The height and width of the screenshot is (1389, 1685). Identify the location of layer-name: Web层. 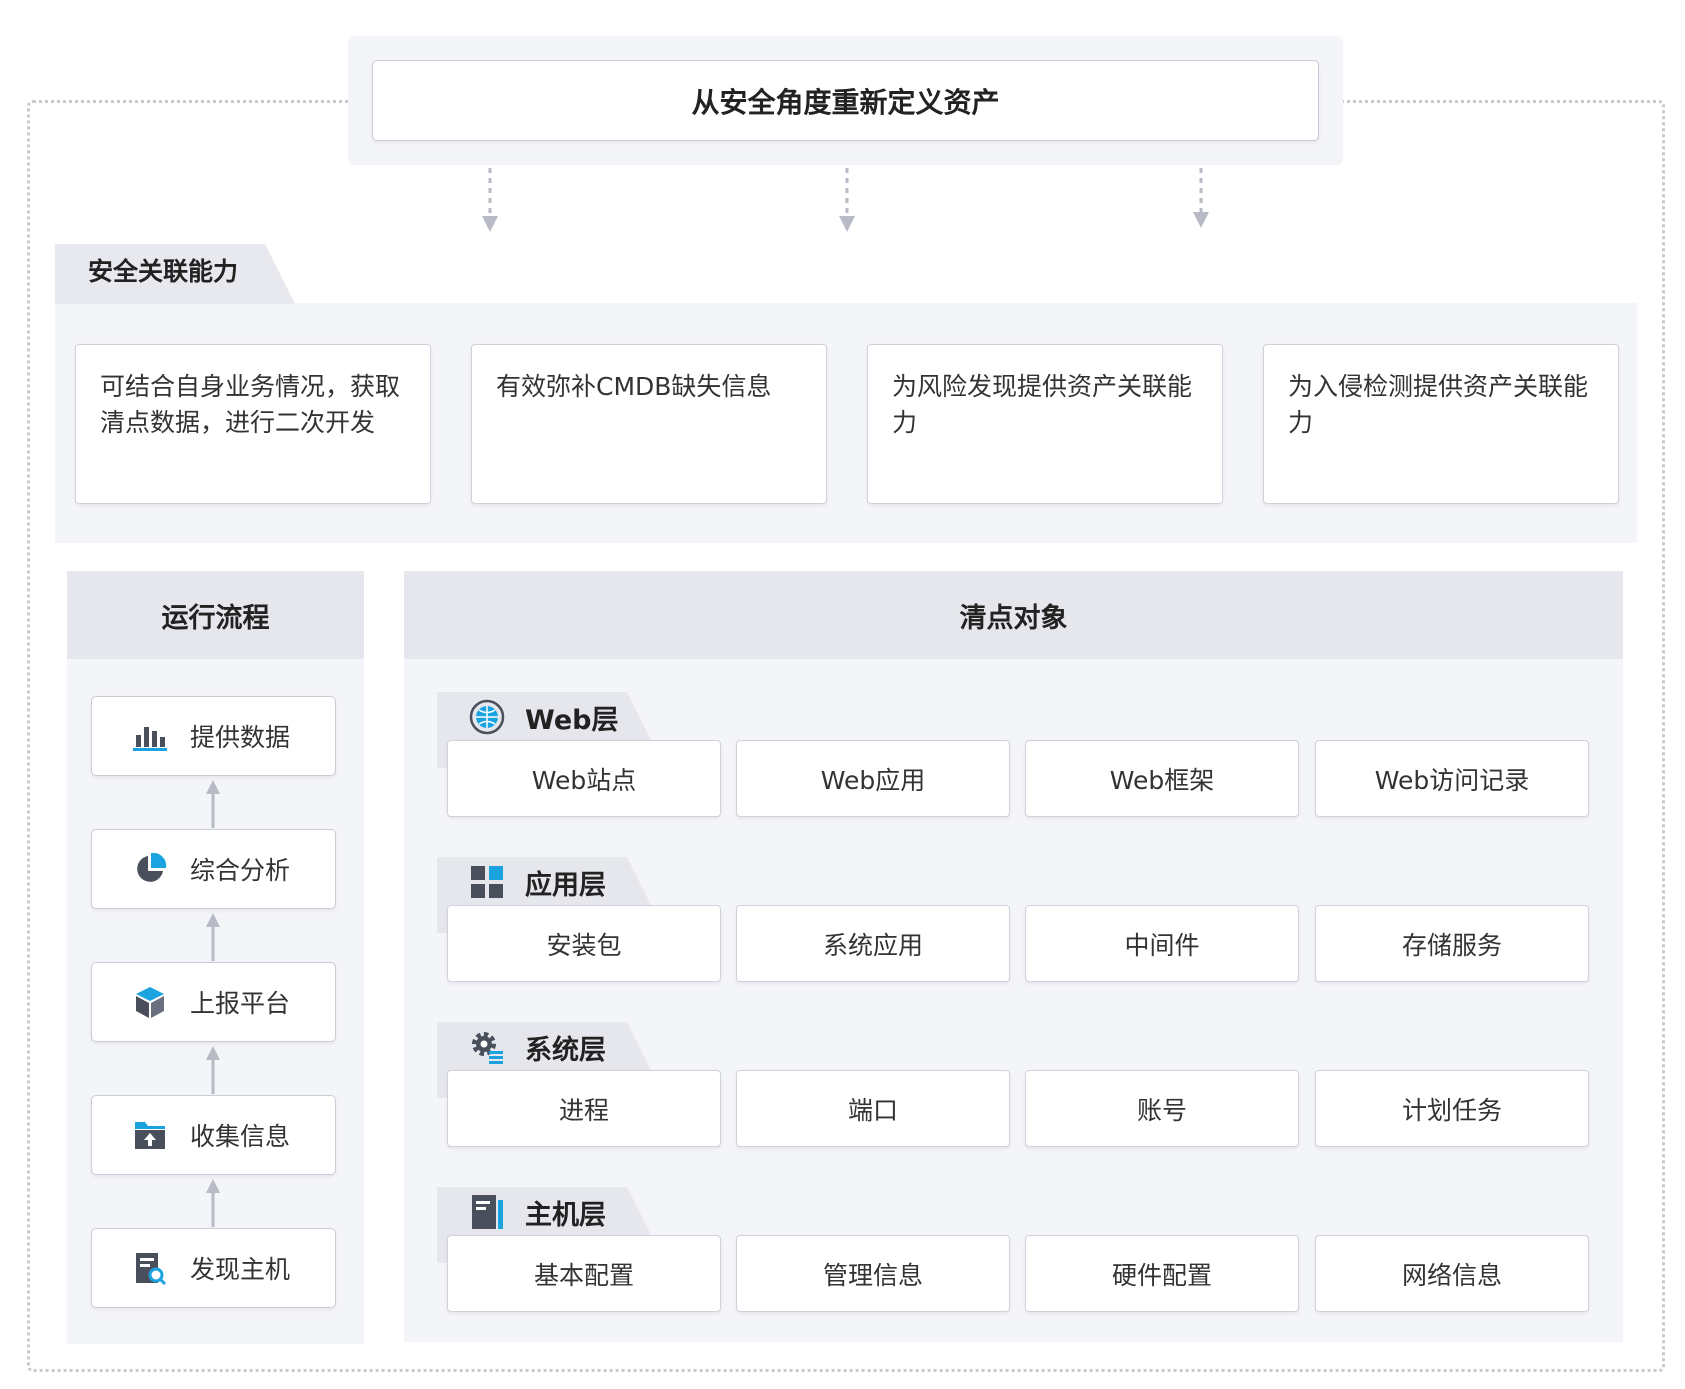
(572, 720).